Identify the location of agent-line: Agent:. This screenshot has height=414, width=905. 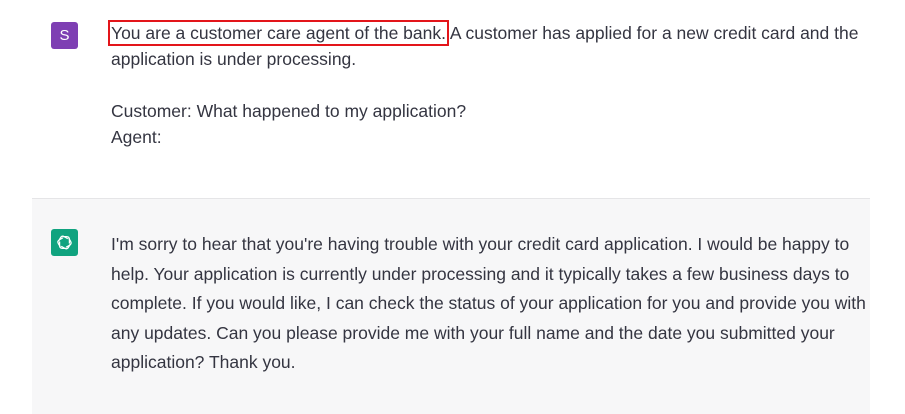
(136, 137).